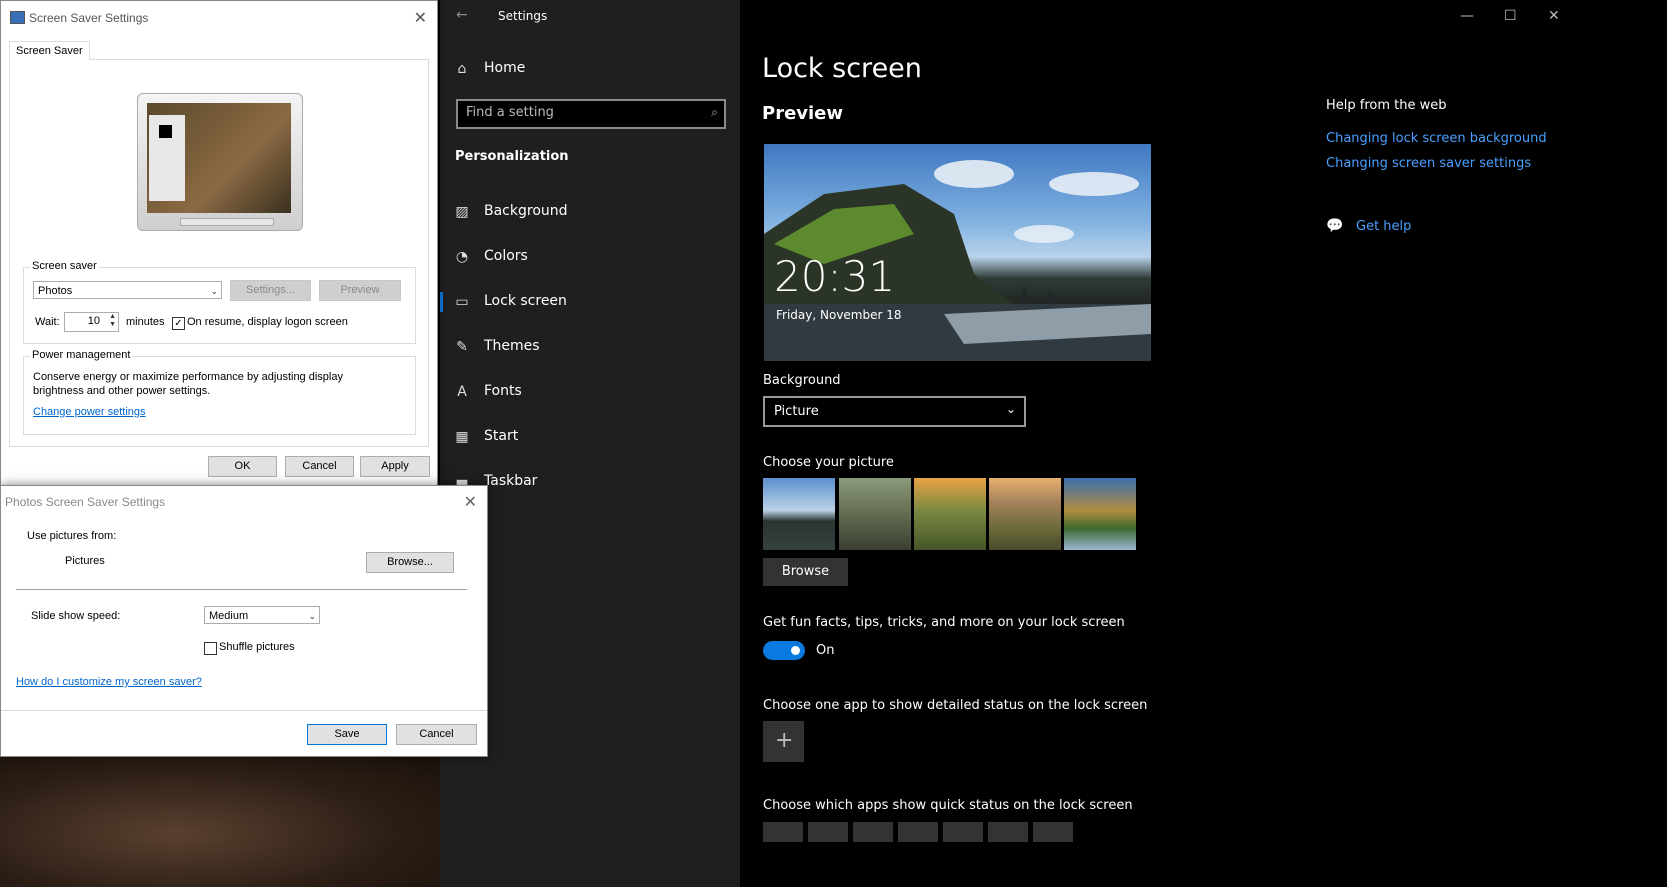 Image resolution: width=1667 pixels, height=887 pixels. Describe the element at coordinates (178, 323) in the screenshot. I see `resume-logon-checkbox: ✓` at that location.